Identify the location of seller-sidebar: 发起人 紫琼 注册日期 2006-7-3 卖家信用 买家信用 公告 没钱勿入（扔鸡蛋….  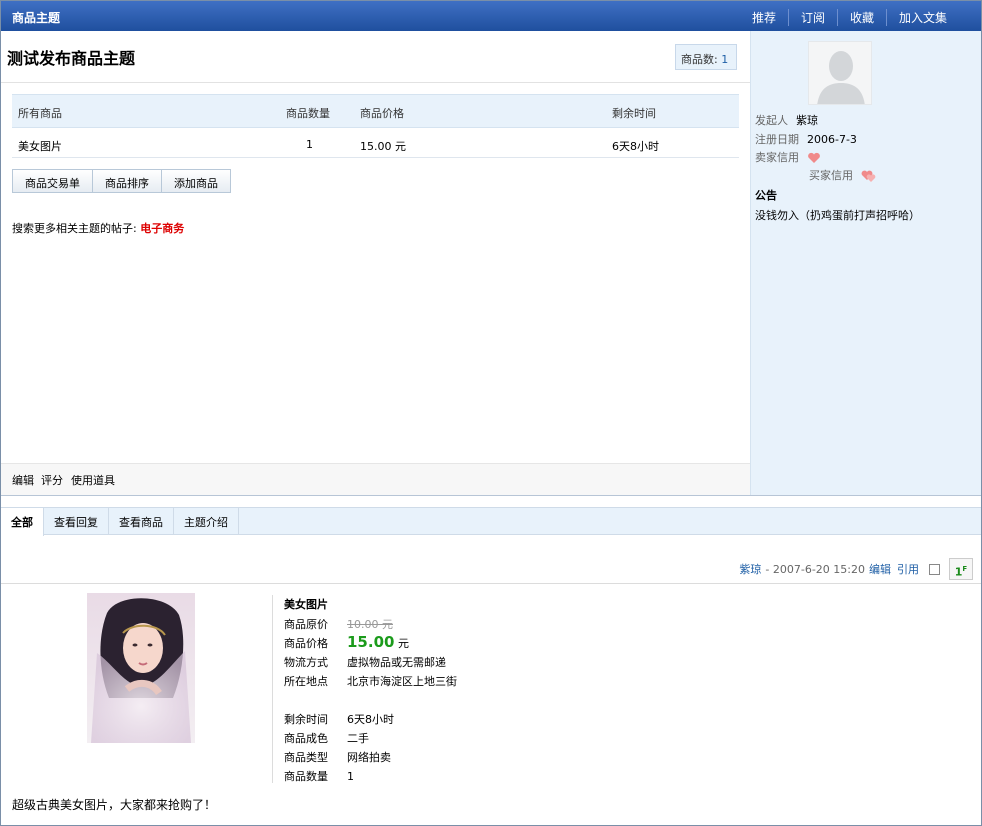
(865, 263).